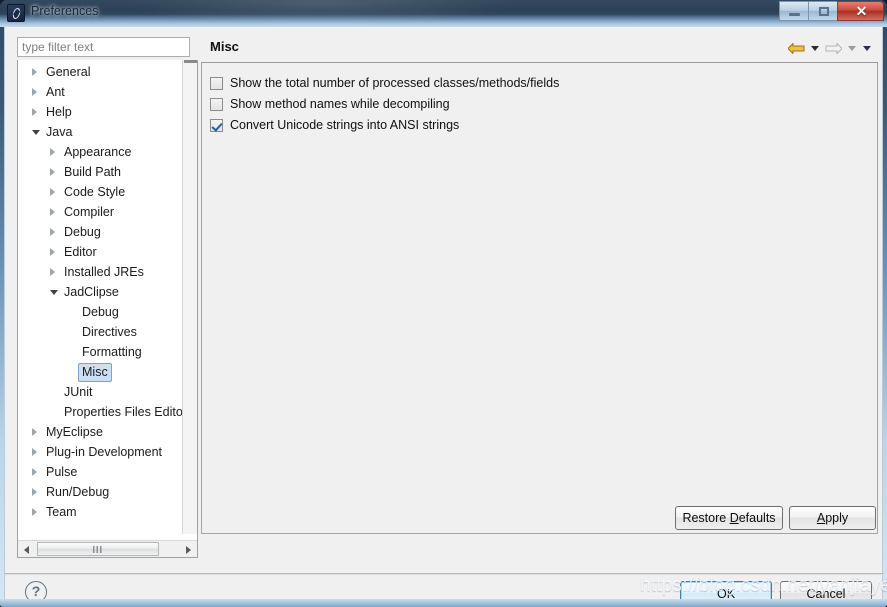 This screenshot has width=887, height=607. What do you see at coordinates (92, 172) in the screenshot?
I see `tree-item-label: Build Path` at bounding box center [92, 172].